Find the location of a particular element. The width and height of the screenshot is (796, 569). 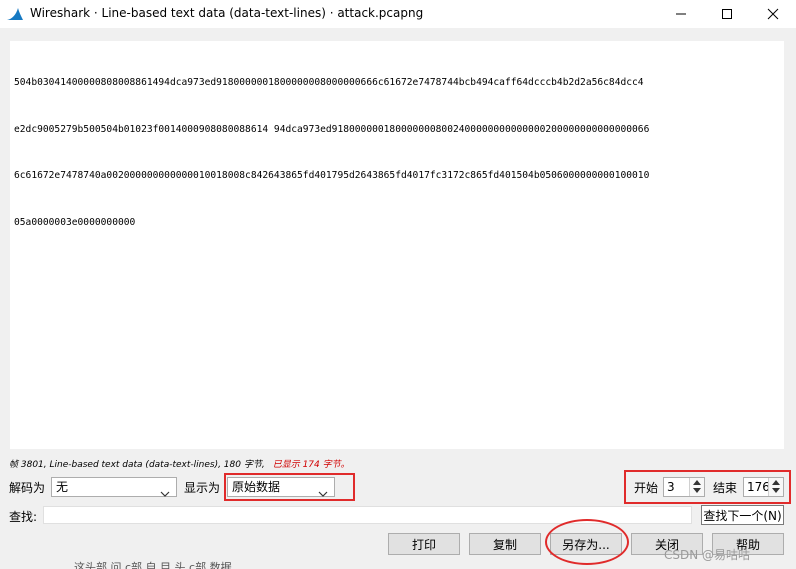

minimize-button is located at coordinates (681, 14).